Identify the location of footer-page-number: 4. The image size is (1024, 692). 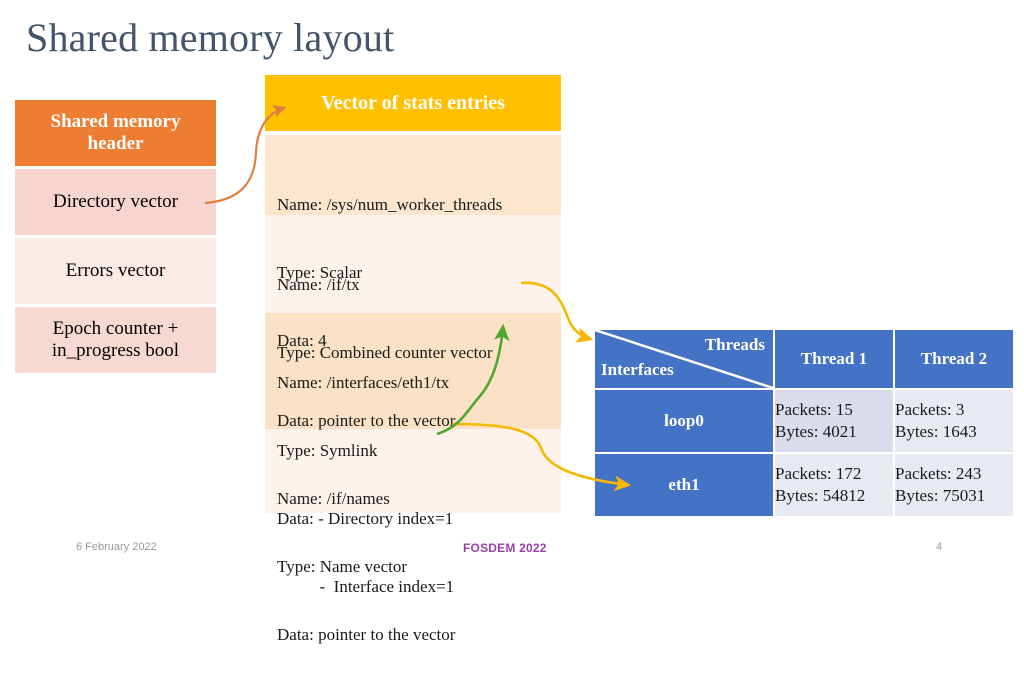
(939, 547).